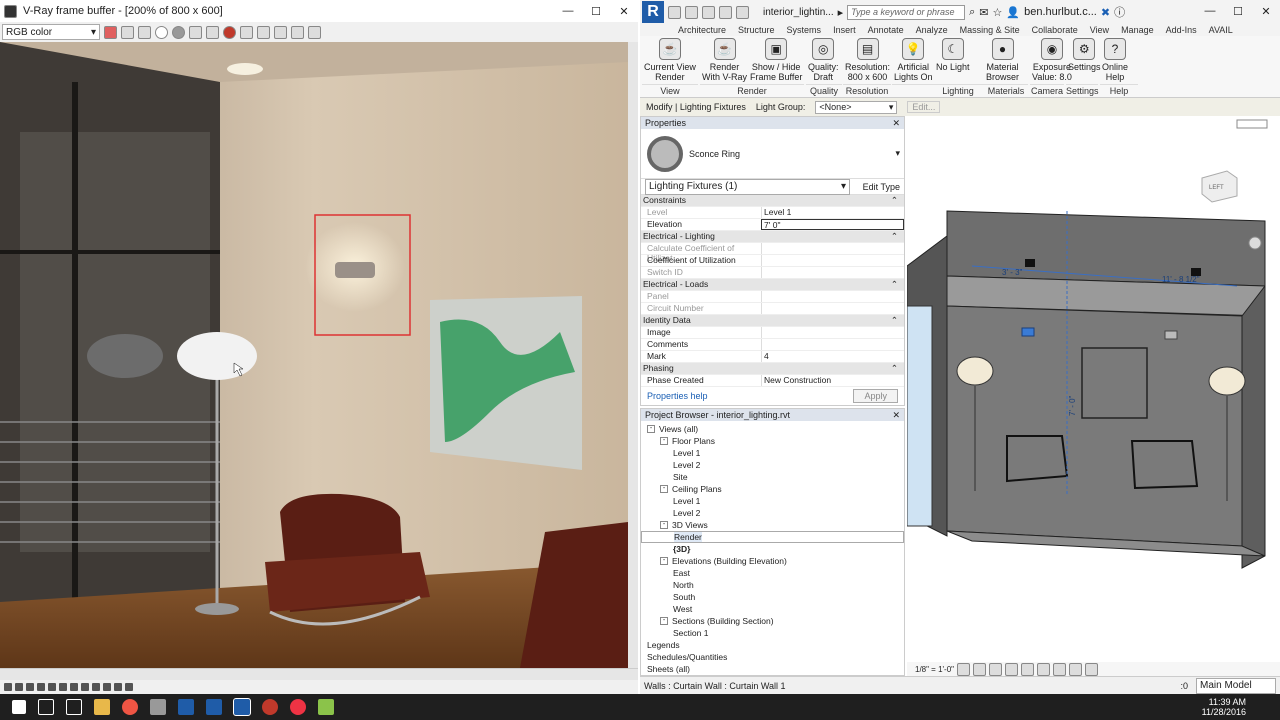  What do you see at coordinates (841, 12) in the screenshot?
I see `search-toggle-icon: ▸` at bounding box center [841, 12].